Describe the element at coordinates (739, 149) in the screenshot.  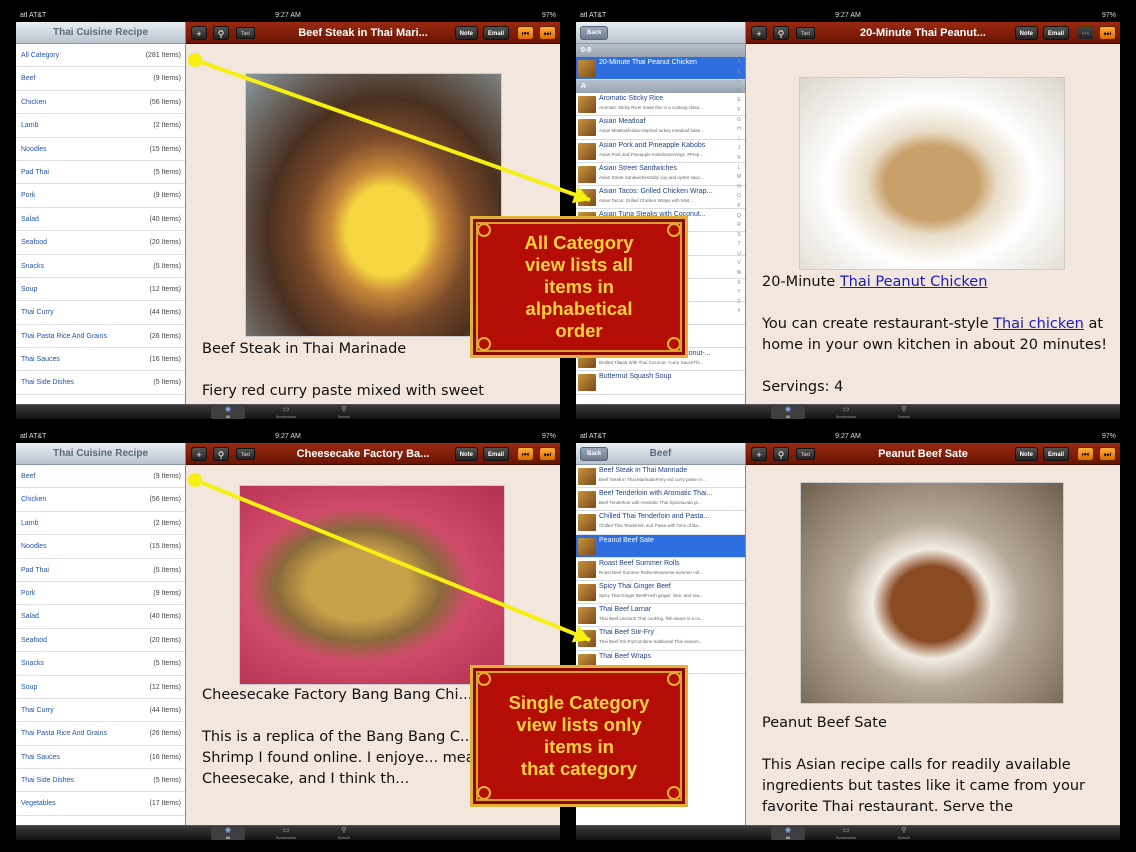
I see `index-letter: J` at that location.